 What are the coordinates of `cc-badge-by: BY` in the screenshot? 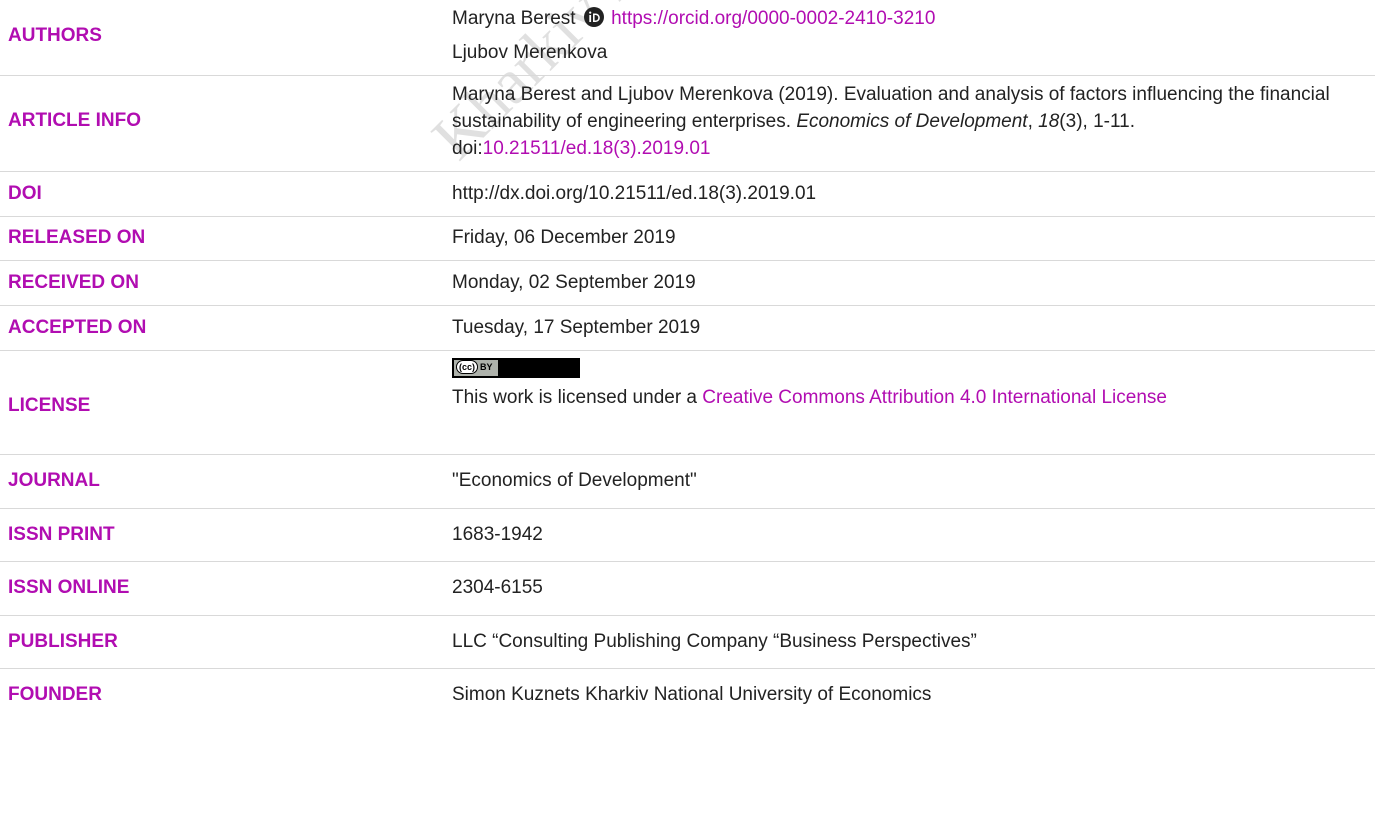 It's located at (486, 367).